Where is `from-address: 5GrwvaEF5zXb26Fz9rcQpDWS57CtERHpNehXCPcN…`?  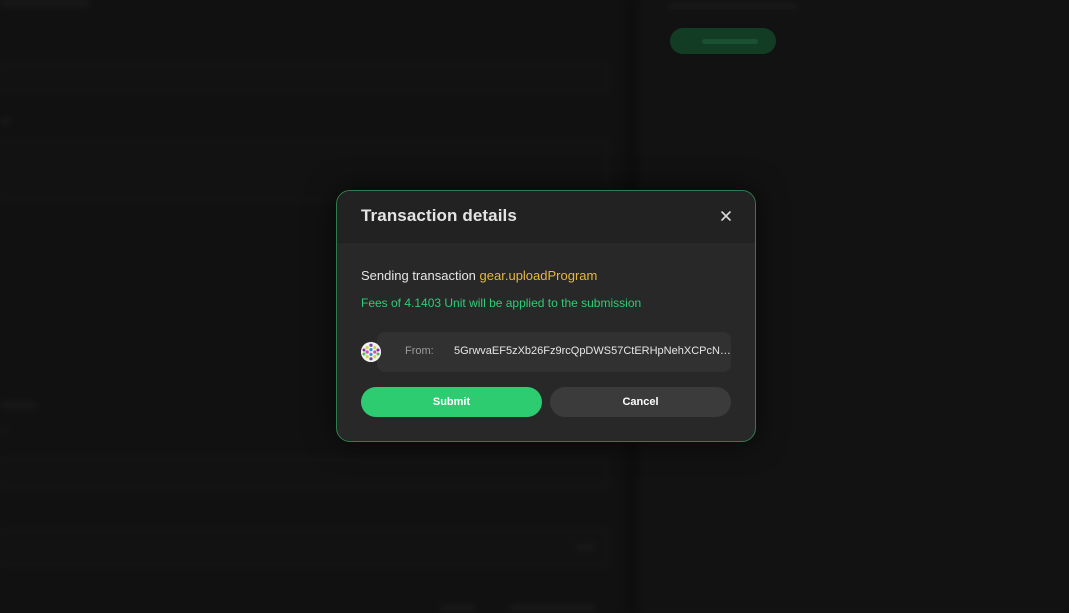 from-address: 5GrwvaEF5zXb26Fz9rcQpDWS57CtERHpNehXCPcN… is located at coordinates (594, 351).